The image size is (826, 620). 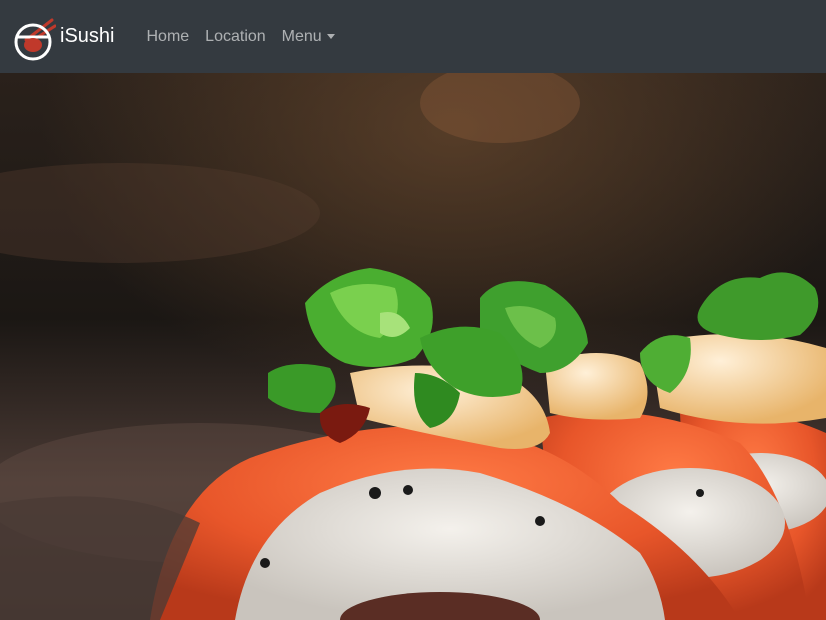 What do you see at coordinates (330, 36) in the screenshot?
I see `caret-down-icon` at bounding box center [330, 36].